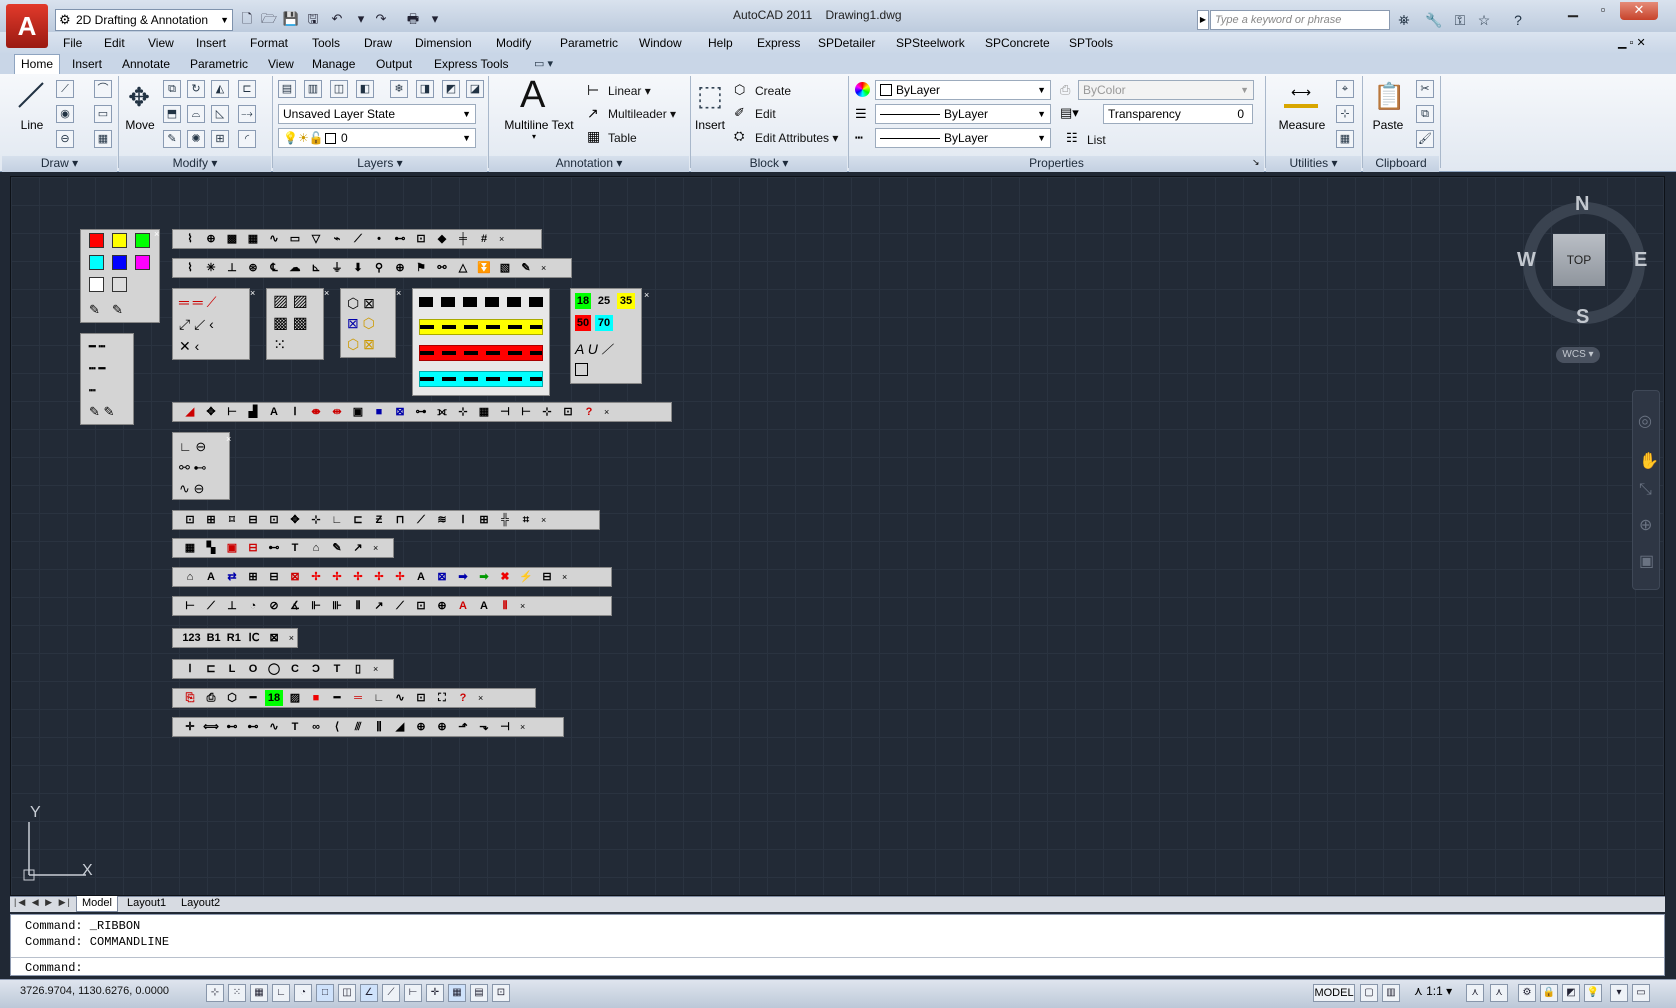 This screenshot has width=1676, height=1008. I want to click on splice-icon: ⊹, so click(316, 520).